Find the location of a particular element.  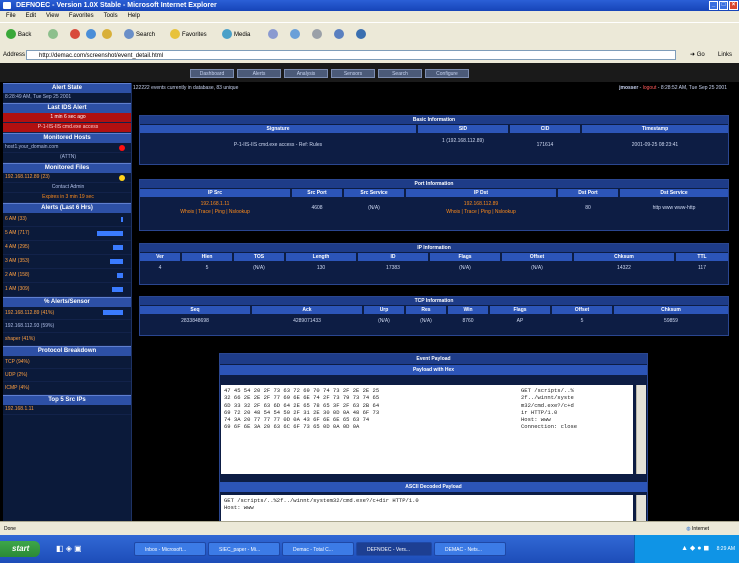

start-button: start is located at coordinates (20, 549).